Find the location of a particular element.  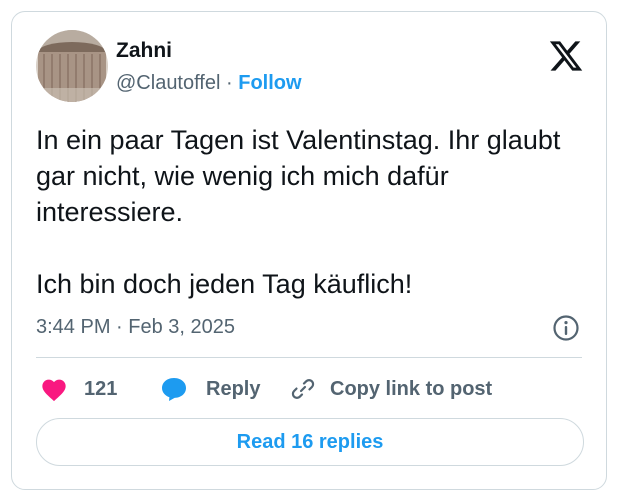

follow-button: Follow is located at coordinates (269, 83).